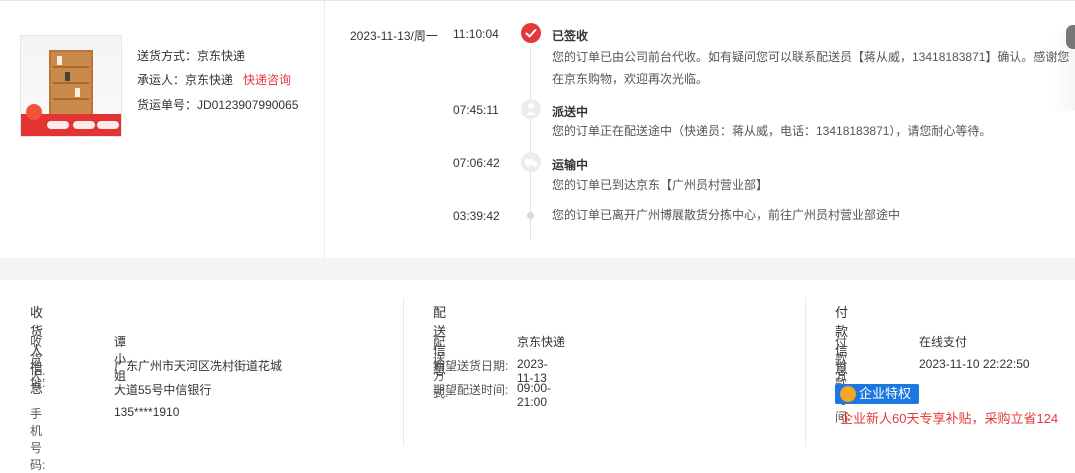 Image resolution: width=1075 pixels, height=473 pixels. What do you see at coordinates (570, 112) in the screenshot?
I see `timeline-status: 派送中` at bounding box center [570, 112].